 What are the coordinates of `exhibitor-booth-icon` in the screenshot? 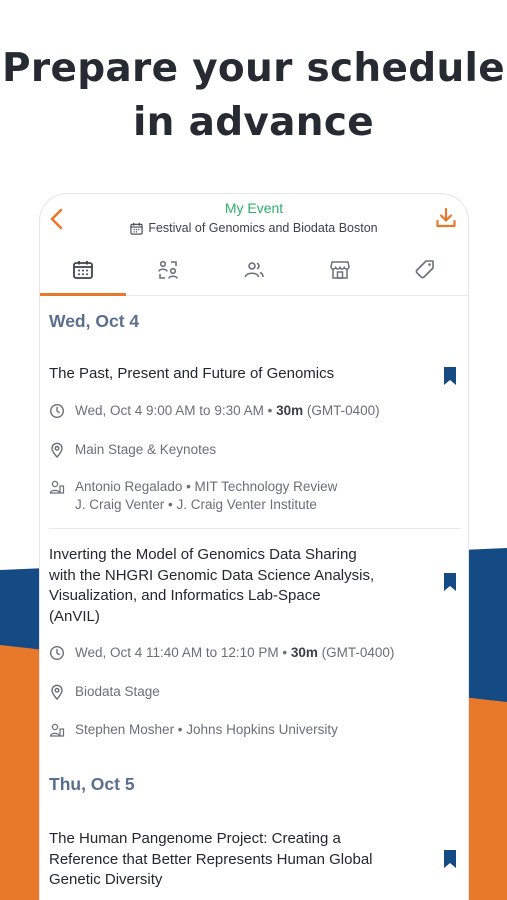 It's located at (339, 269).